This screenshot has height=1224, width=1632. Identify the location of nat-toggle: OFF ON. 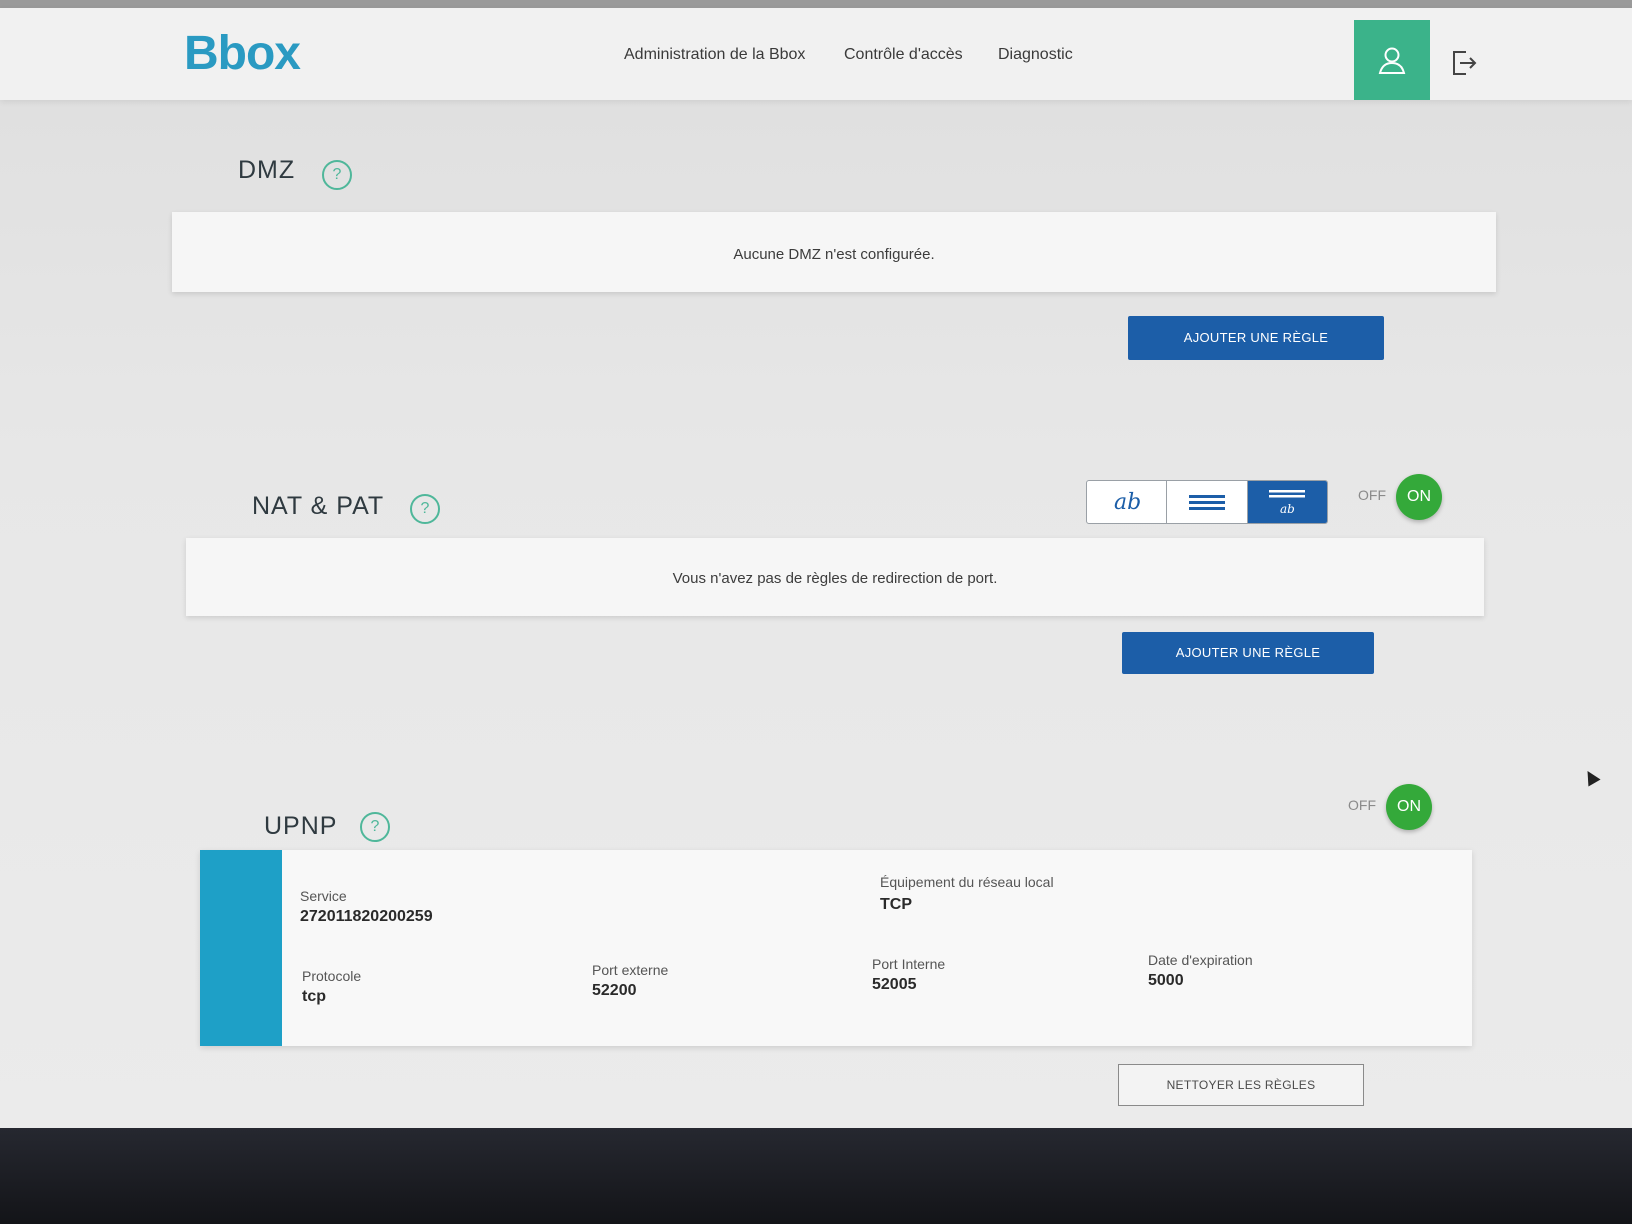
(1400, 497).